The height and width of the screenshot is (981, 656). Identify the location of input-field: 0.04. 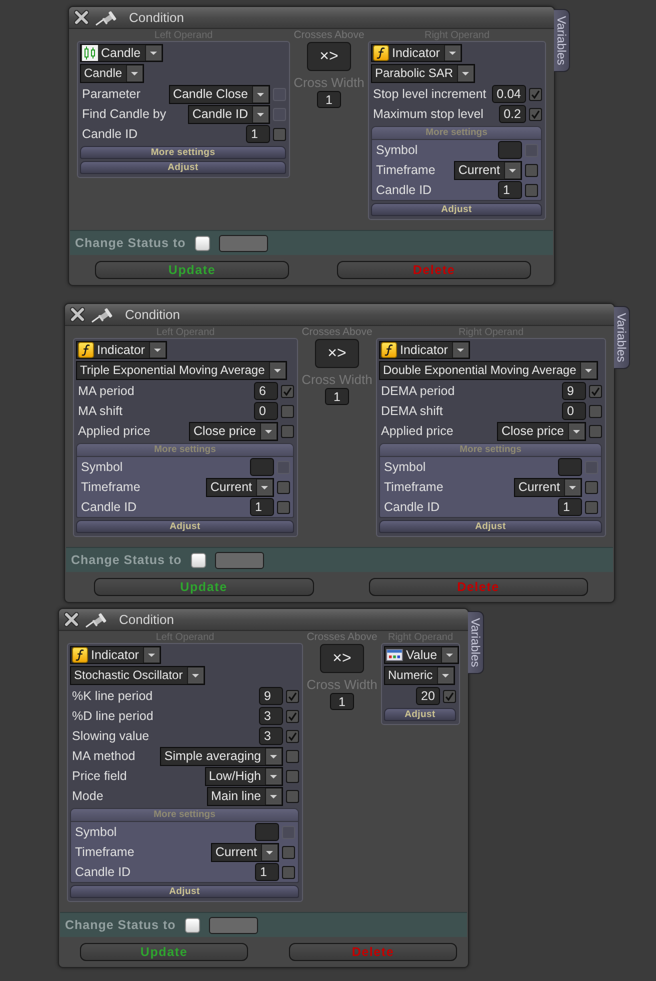
(509, 94).